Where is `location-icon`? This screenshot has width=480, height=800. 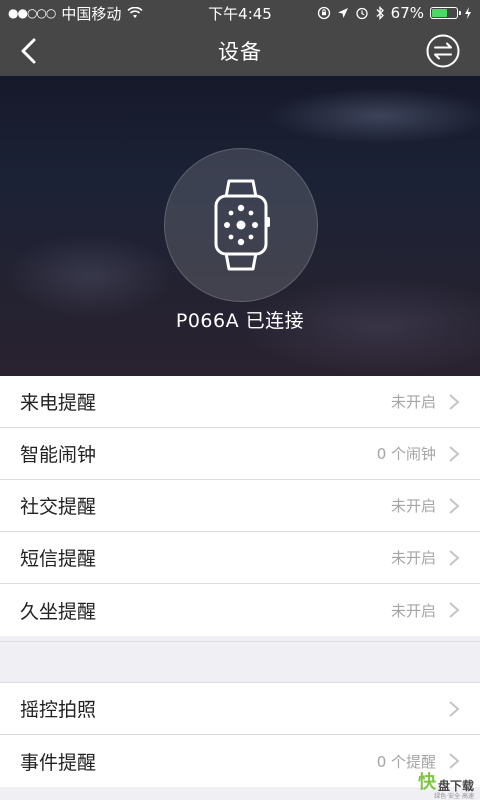
location-icon is located at coordinates (342, 13).